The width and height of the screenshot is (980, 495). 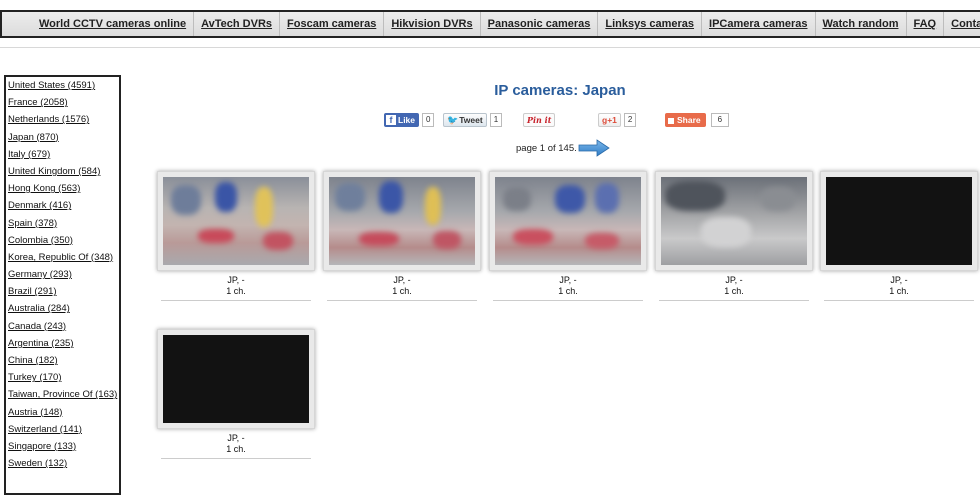 What do you see at coordinates (62, 412) in the screenshot?
I see `country-link: Austria (148)` at bounding box center [62, 412].